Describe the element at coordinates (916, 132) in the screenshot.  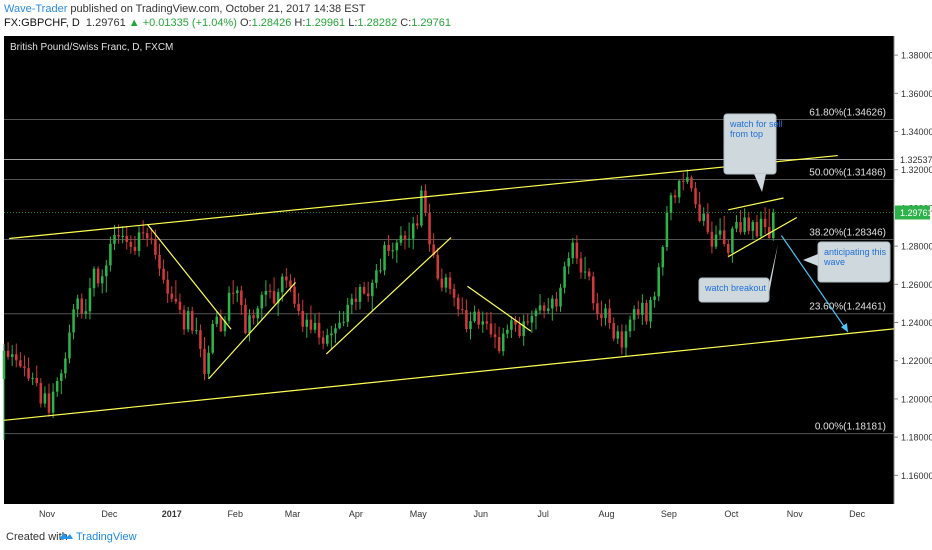
I see `y-tick-label: 1.34000` at that location.